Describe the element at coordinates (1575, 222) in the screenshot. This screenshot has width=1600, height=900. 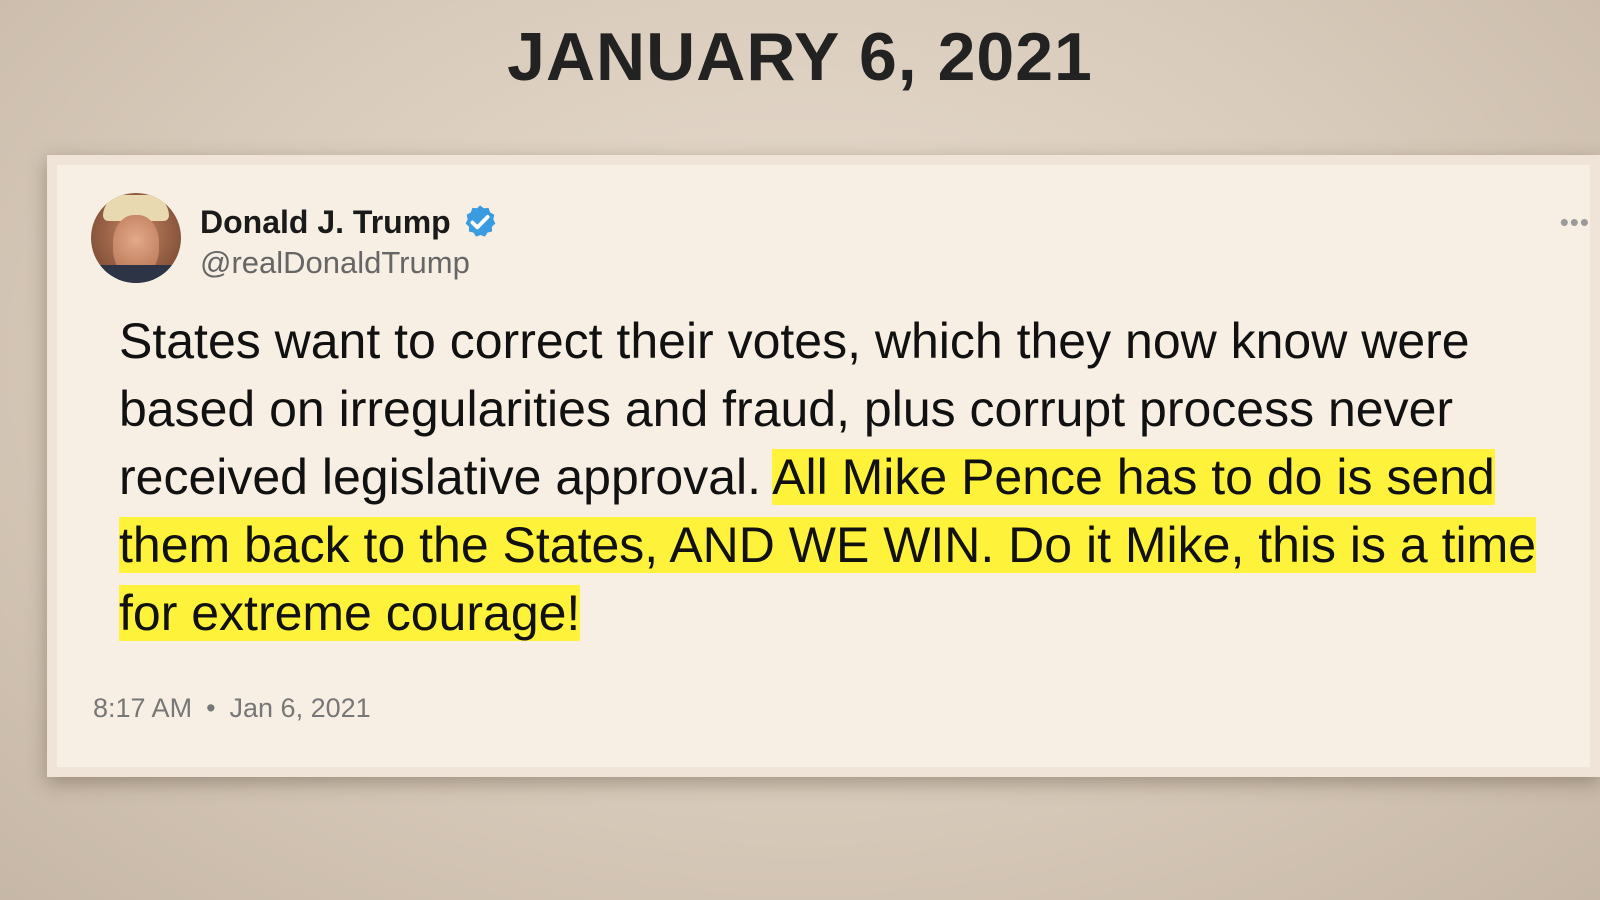
I see `more-options-icon: •••` at that location.